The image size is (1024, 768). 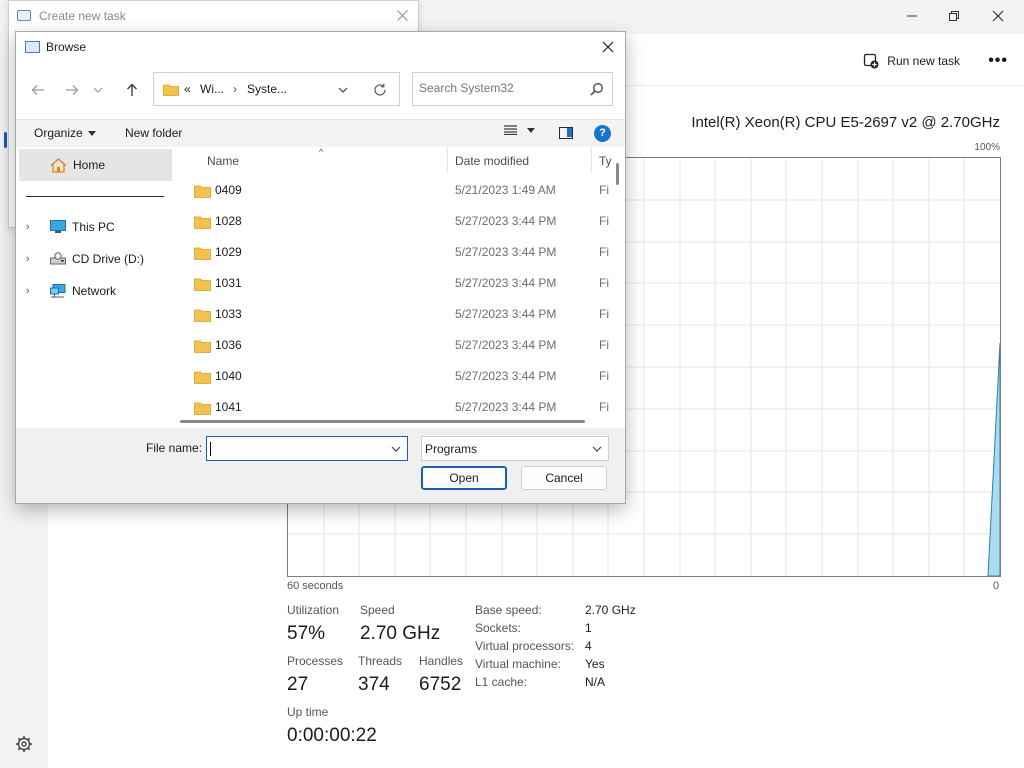 I want to click on spec-value: Yes, so click(x=595, y=664).